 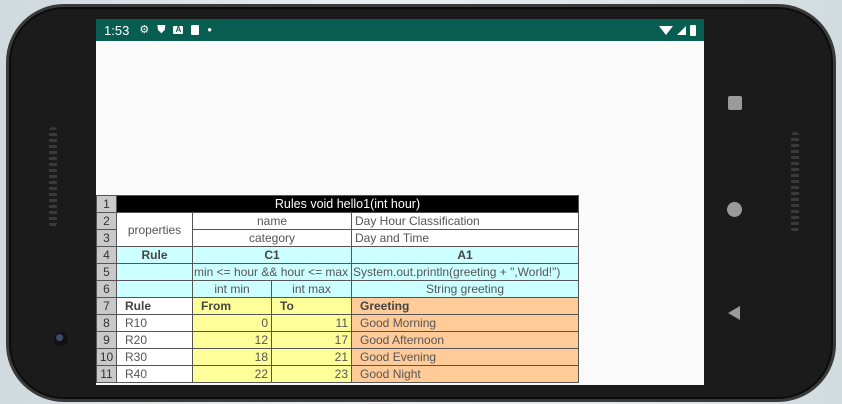 What do you see at coordinates (232, 323) in the screenshot?
I see `from-cell: 0` at bounding box center [232, 323].